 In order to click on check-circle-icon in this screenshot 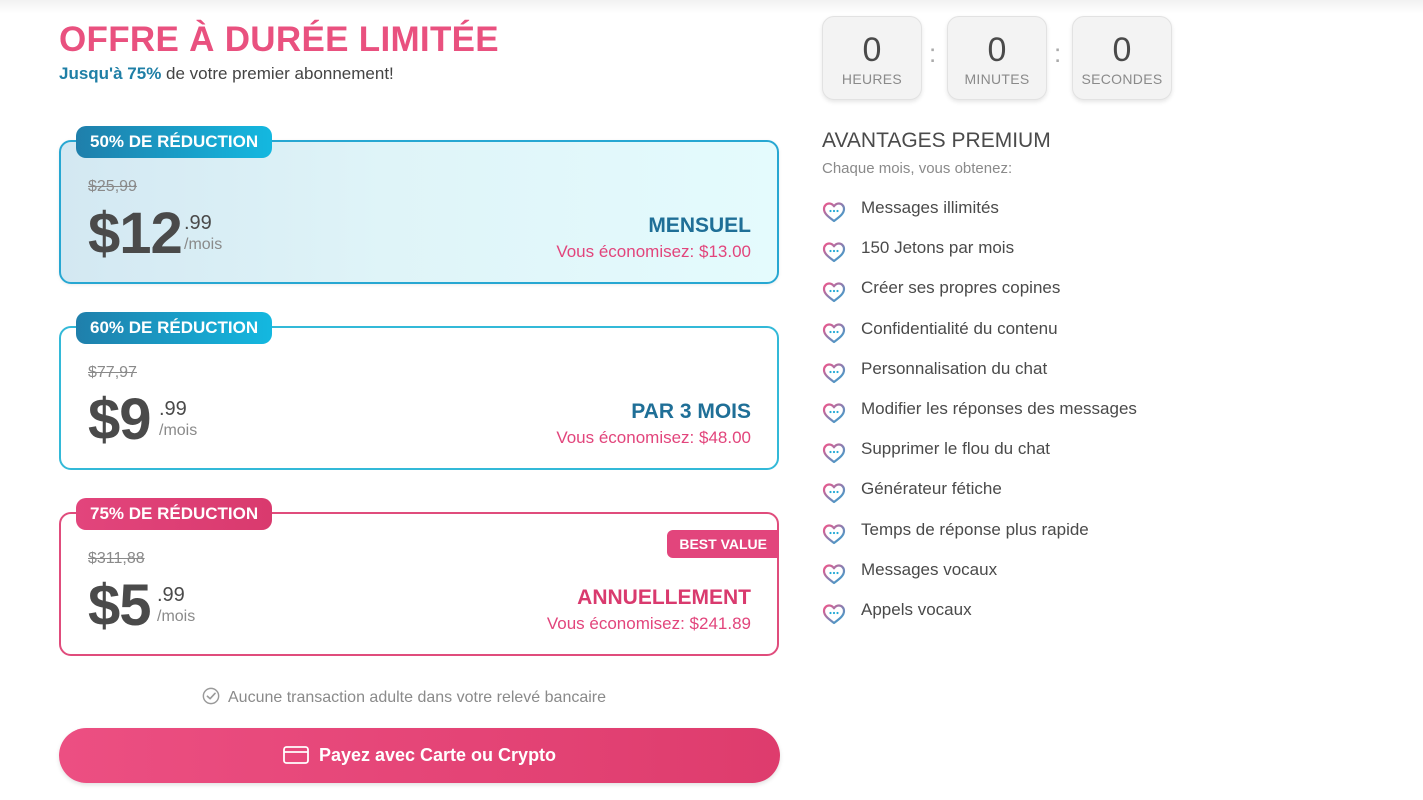, I will do `click(211, 696)`.